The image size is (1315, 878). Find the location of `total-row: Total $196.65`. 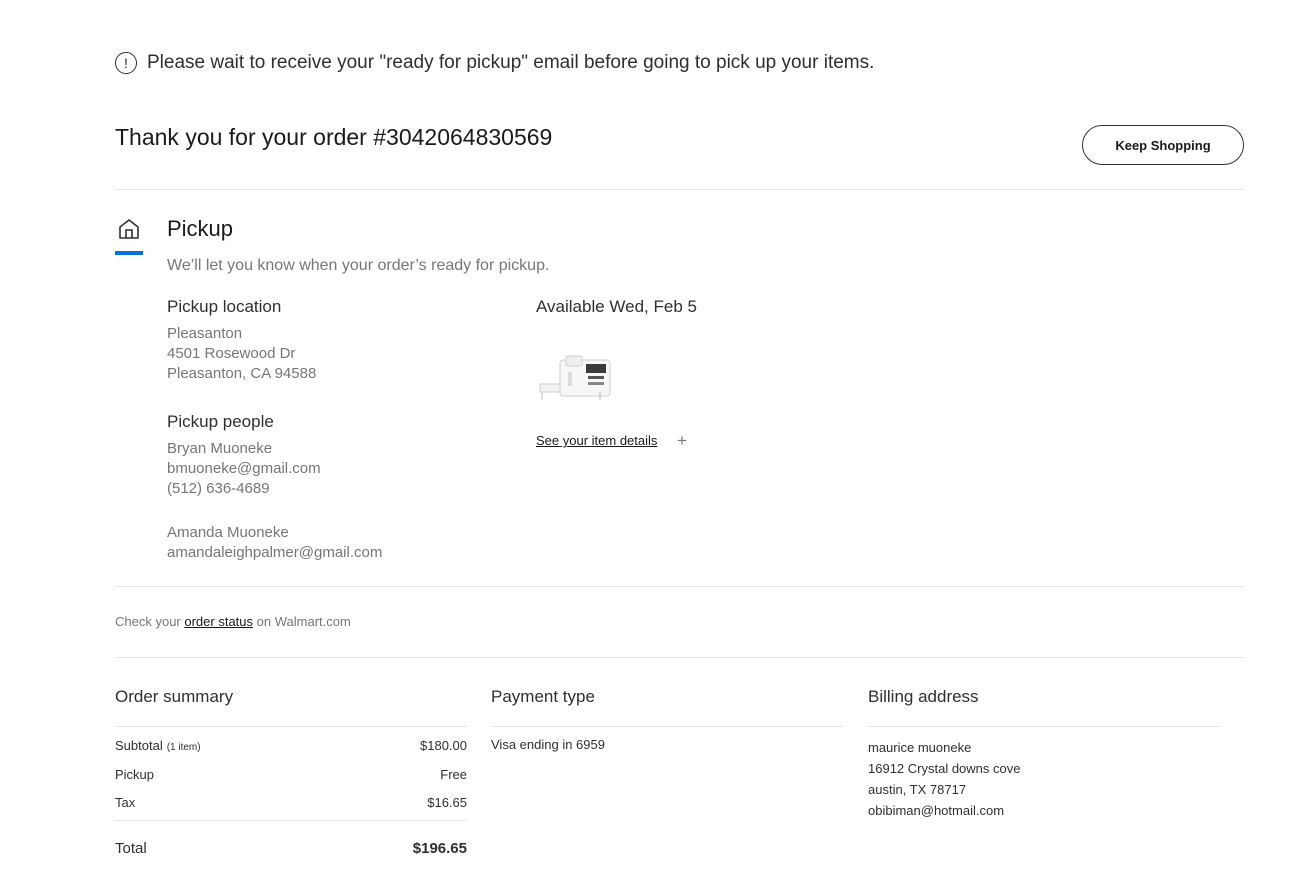

total-row: Total $196.65 is located at coordinates (291, 848).